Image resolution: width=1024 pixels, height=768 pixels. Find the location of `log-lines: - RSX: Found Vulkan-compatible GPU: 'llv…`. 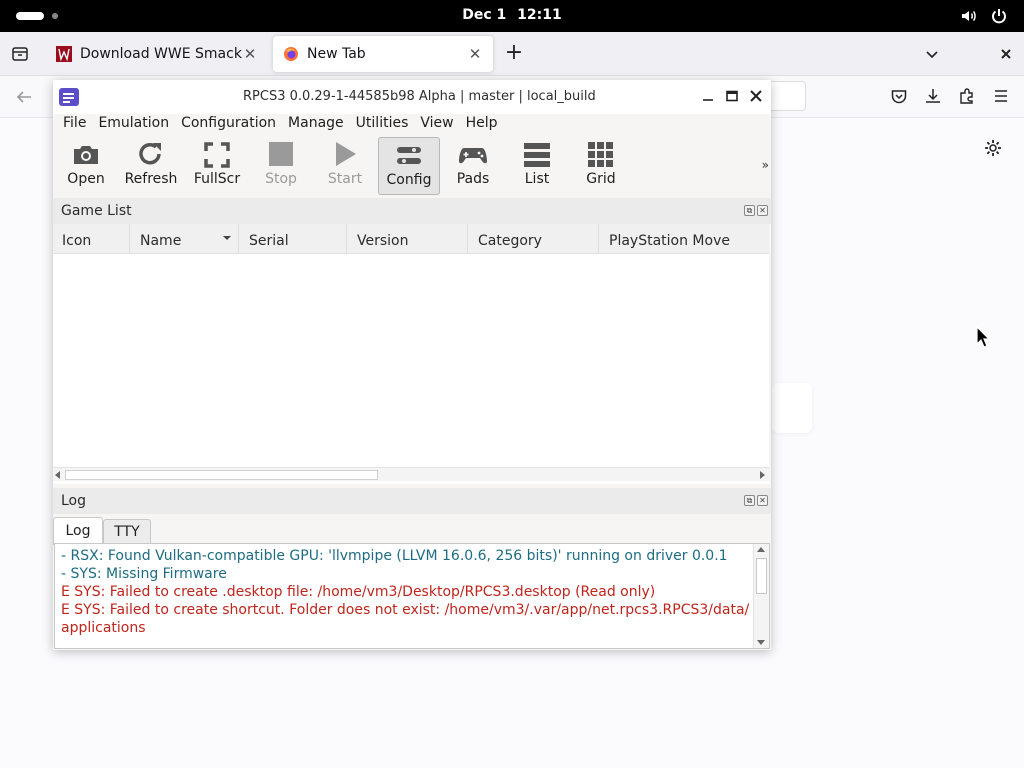

log-lines: - RSX: Found Vulkan-compatible GPU: 'llv… is located at coordinates (407, 592).